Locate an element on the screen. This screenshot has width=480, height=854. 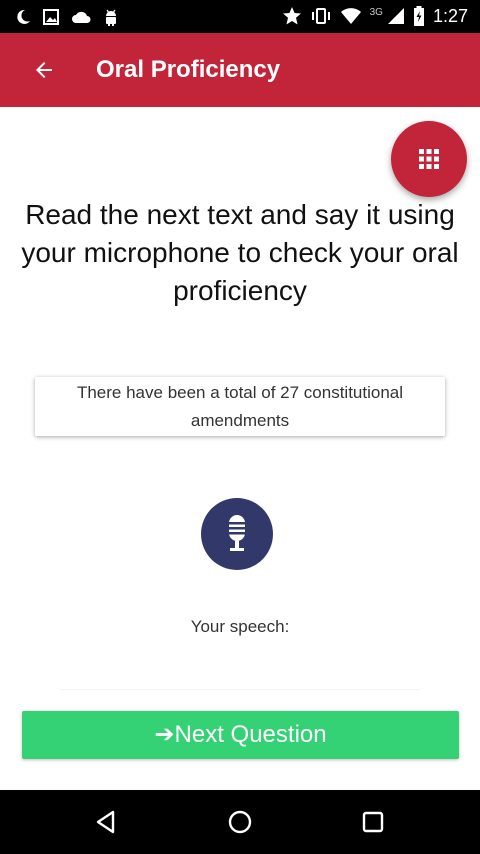
page-title: Oral Proficiency is located at coordinates (188, 69).